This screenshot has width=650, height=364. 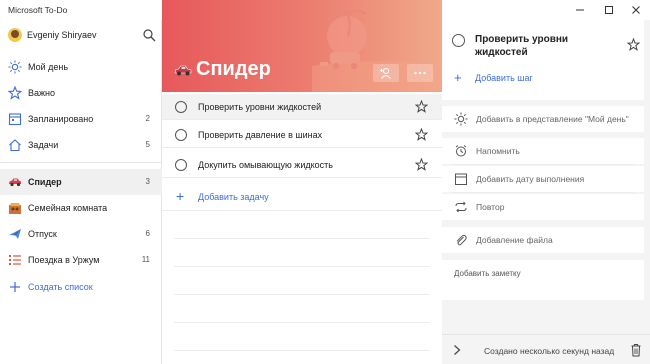 What do you see at coordinates (461, 151) in the screenshot?
I see `alarm-clock-icon` at bounding box center [461, 151].